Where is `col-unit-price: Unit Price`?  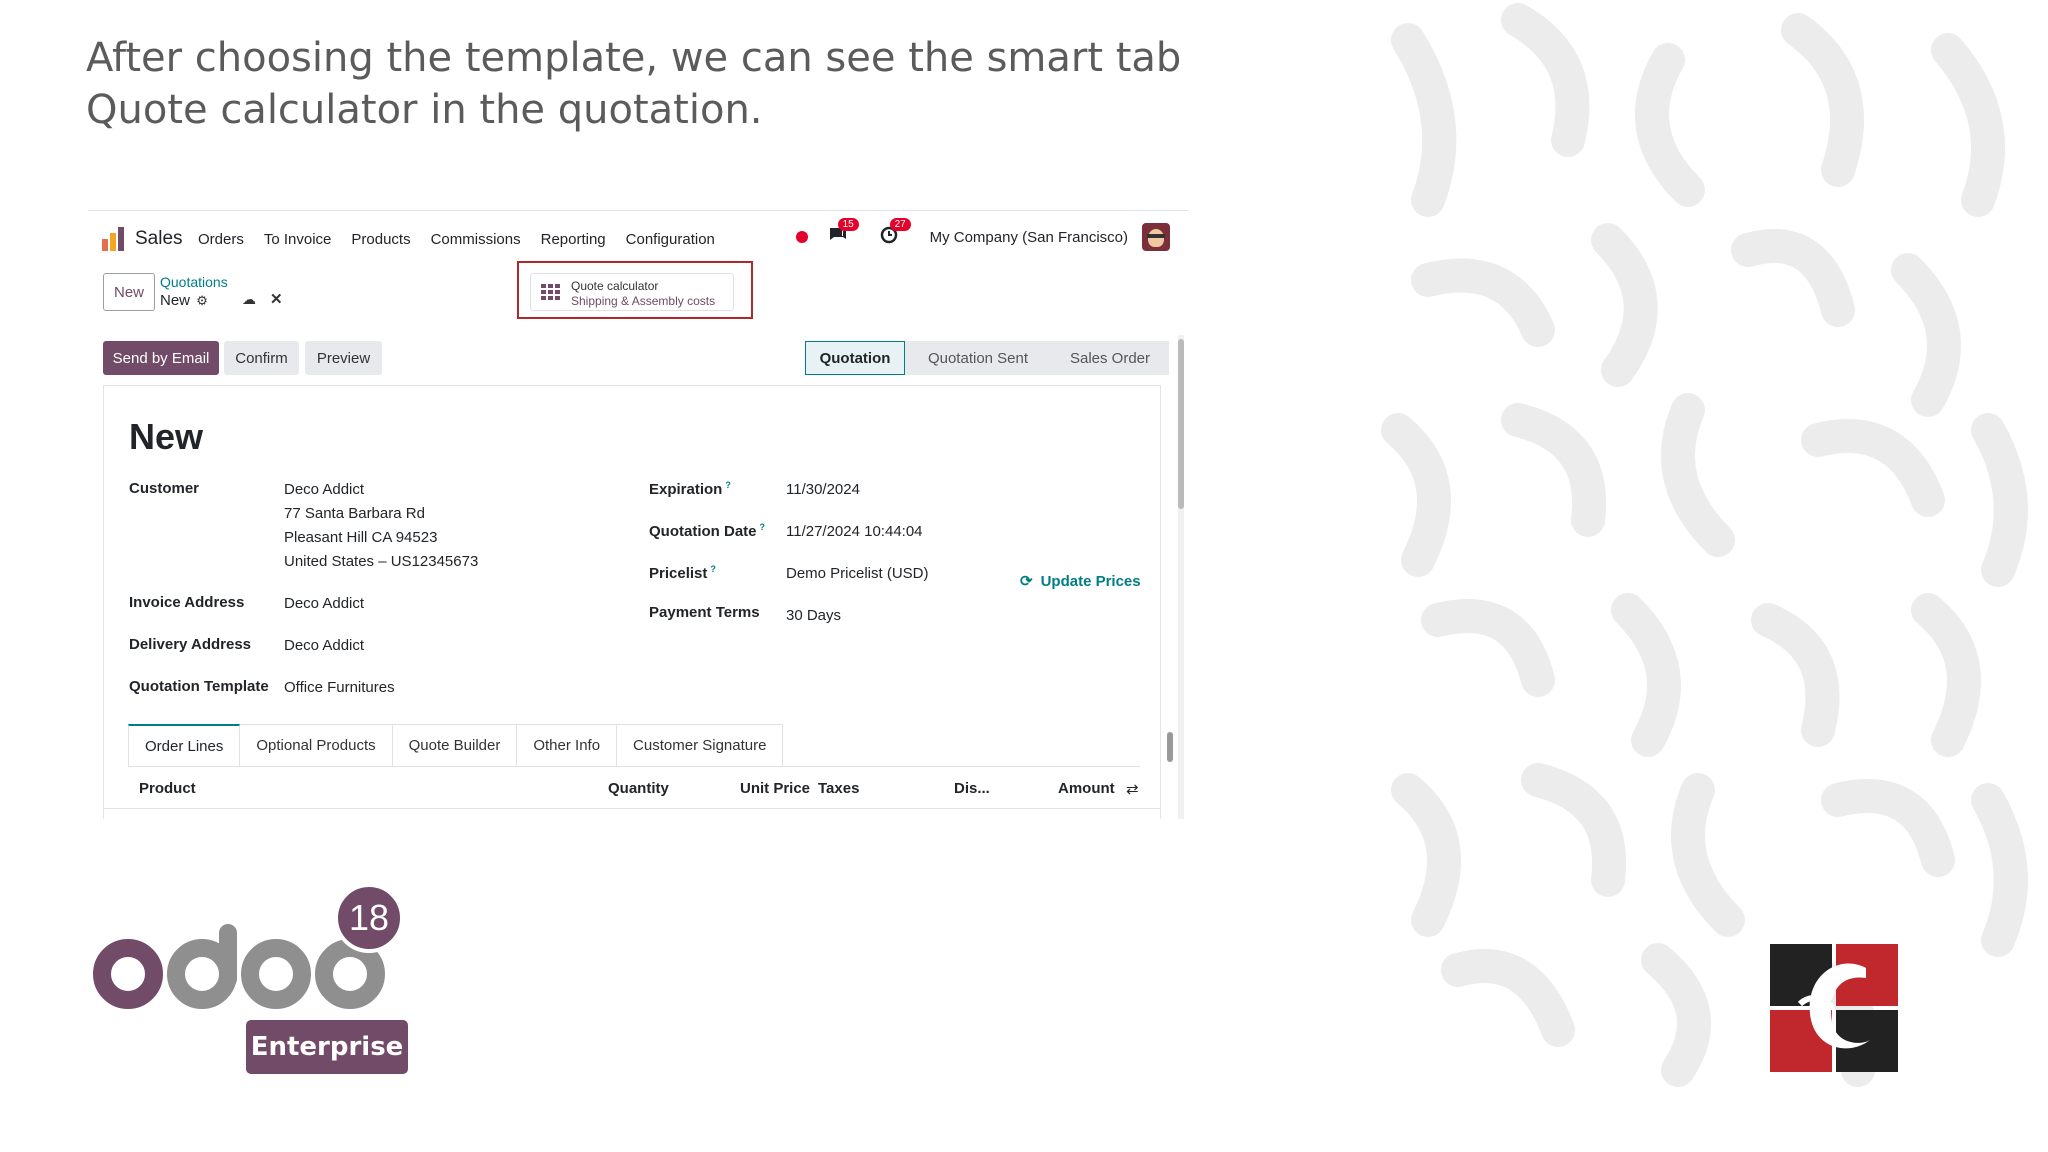
col-unit-price: Unit Price is located at coordinates (775, 788).